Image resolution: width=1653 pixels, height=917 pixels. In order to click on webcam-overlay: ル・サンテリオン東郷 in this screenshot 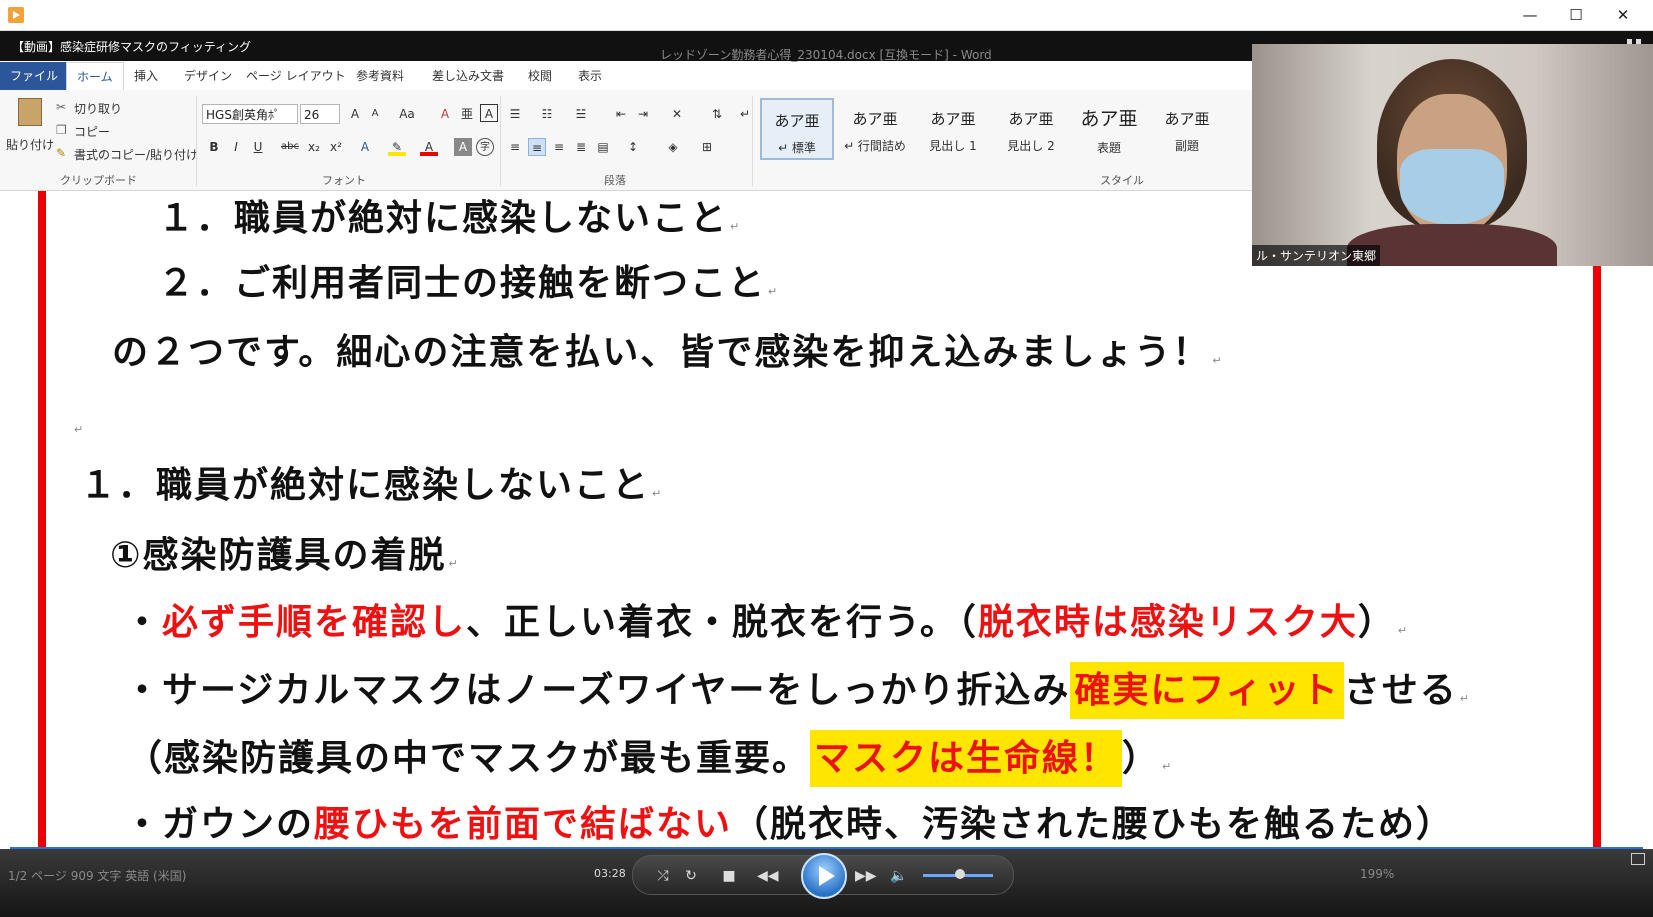, I will do `click(1452, 155)`.